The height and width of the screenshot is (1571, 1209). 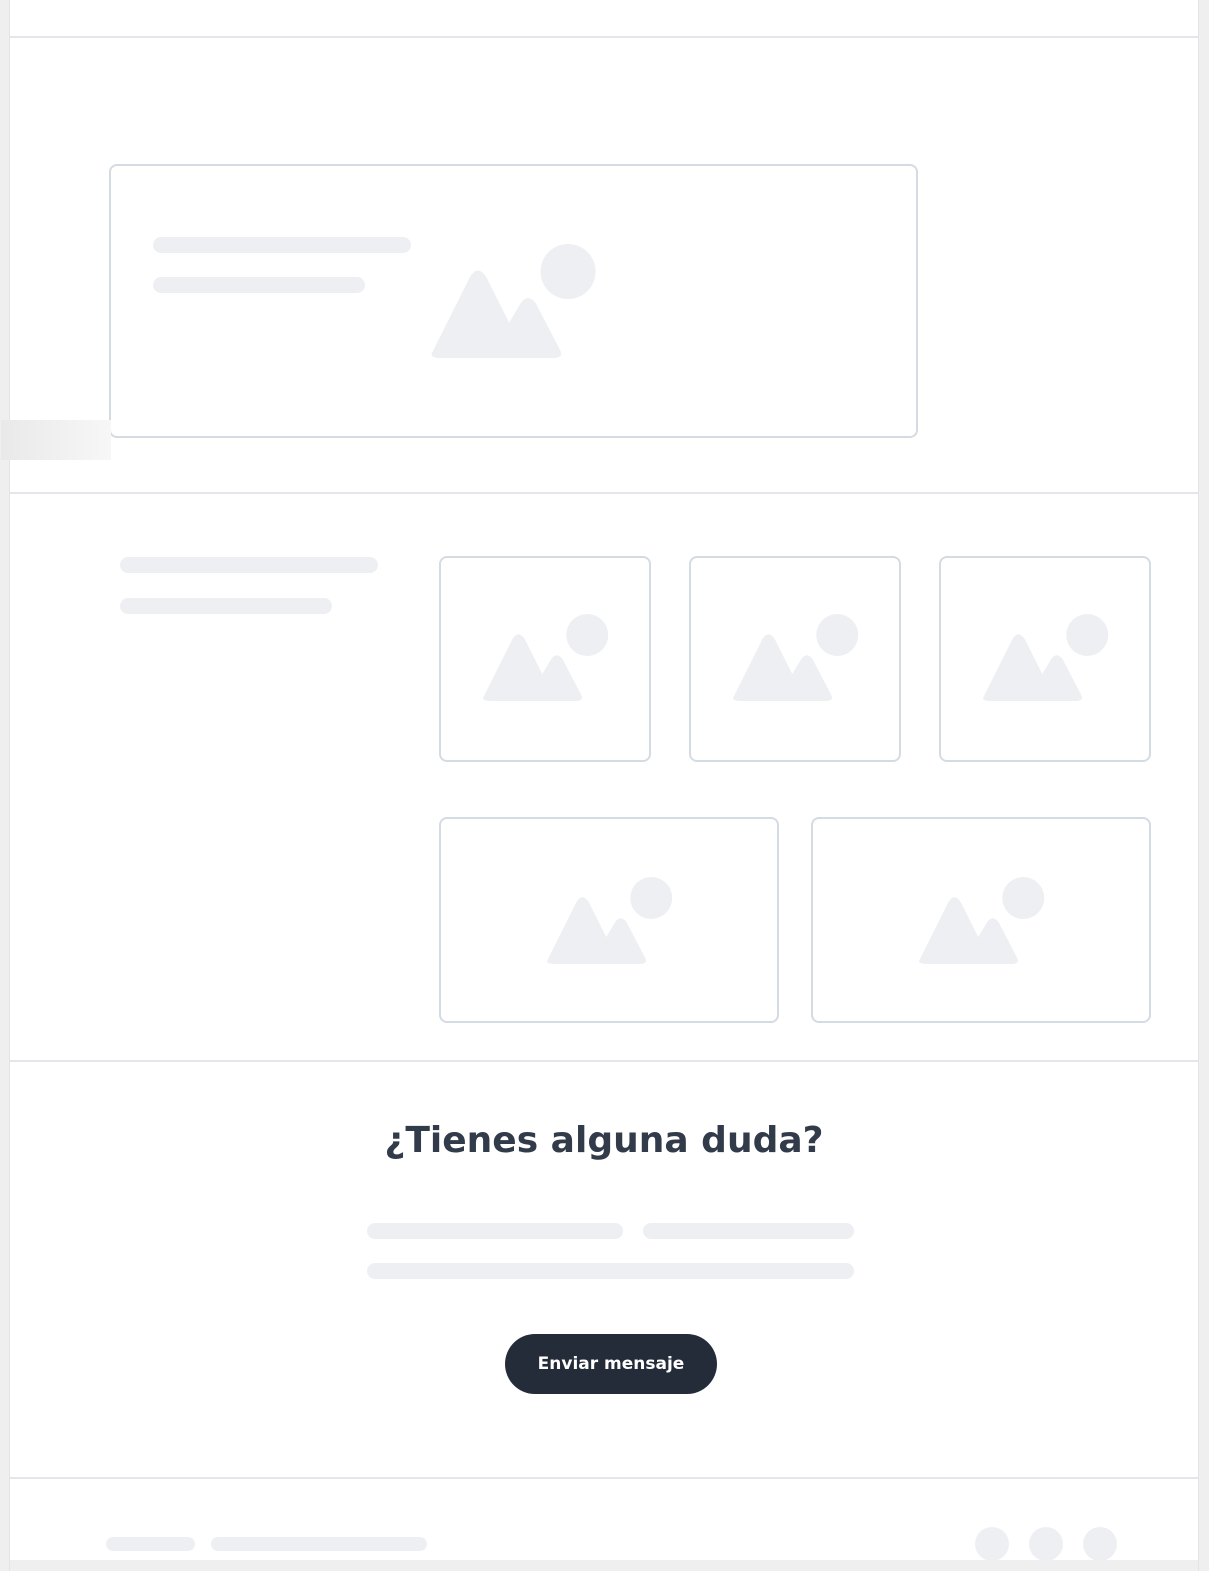 I want to click on footer-divider, so click(x=604, y=1478).